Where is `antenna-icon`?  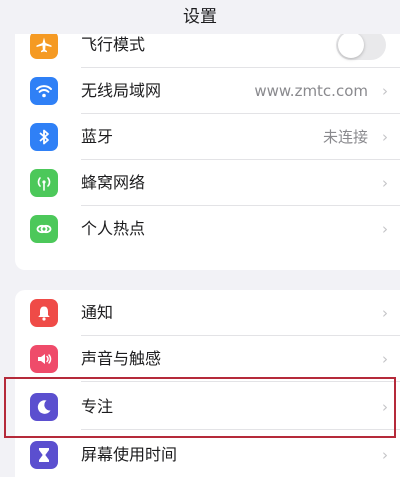 antenna-icon is located at coordinates (44, 183).